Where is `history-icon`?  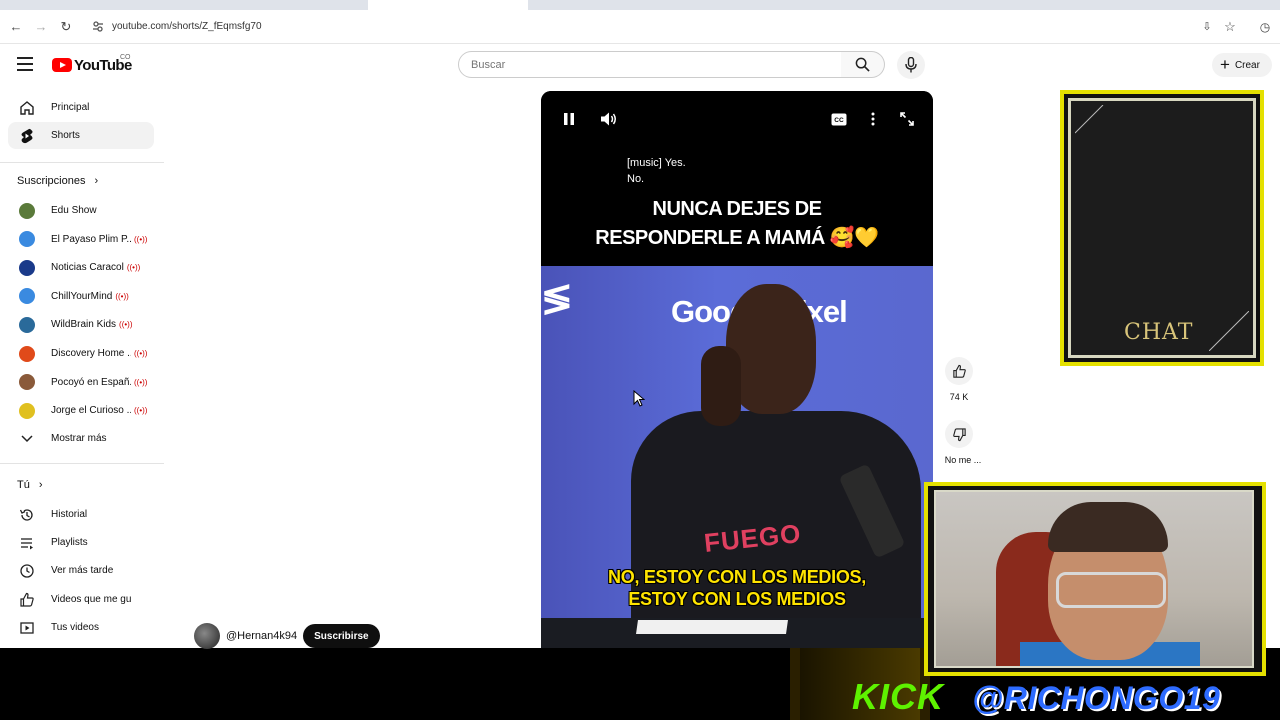 history-icon is located at coordinates (27, 515).